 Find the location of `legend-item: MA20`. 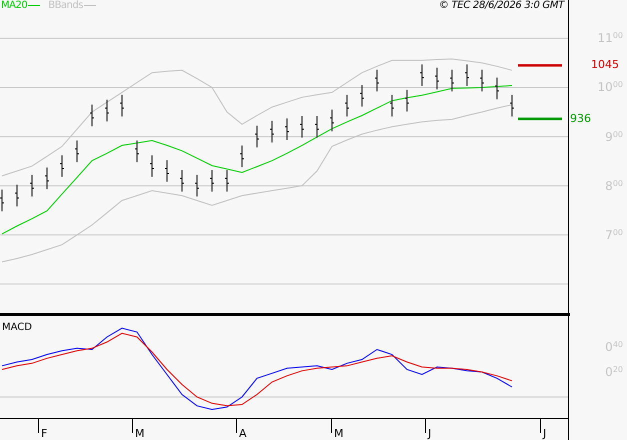

legend-item: MA20 is located at coordinates (20, 5).